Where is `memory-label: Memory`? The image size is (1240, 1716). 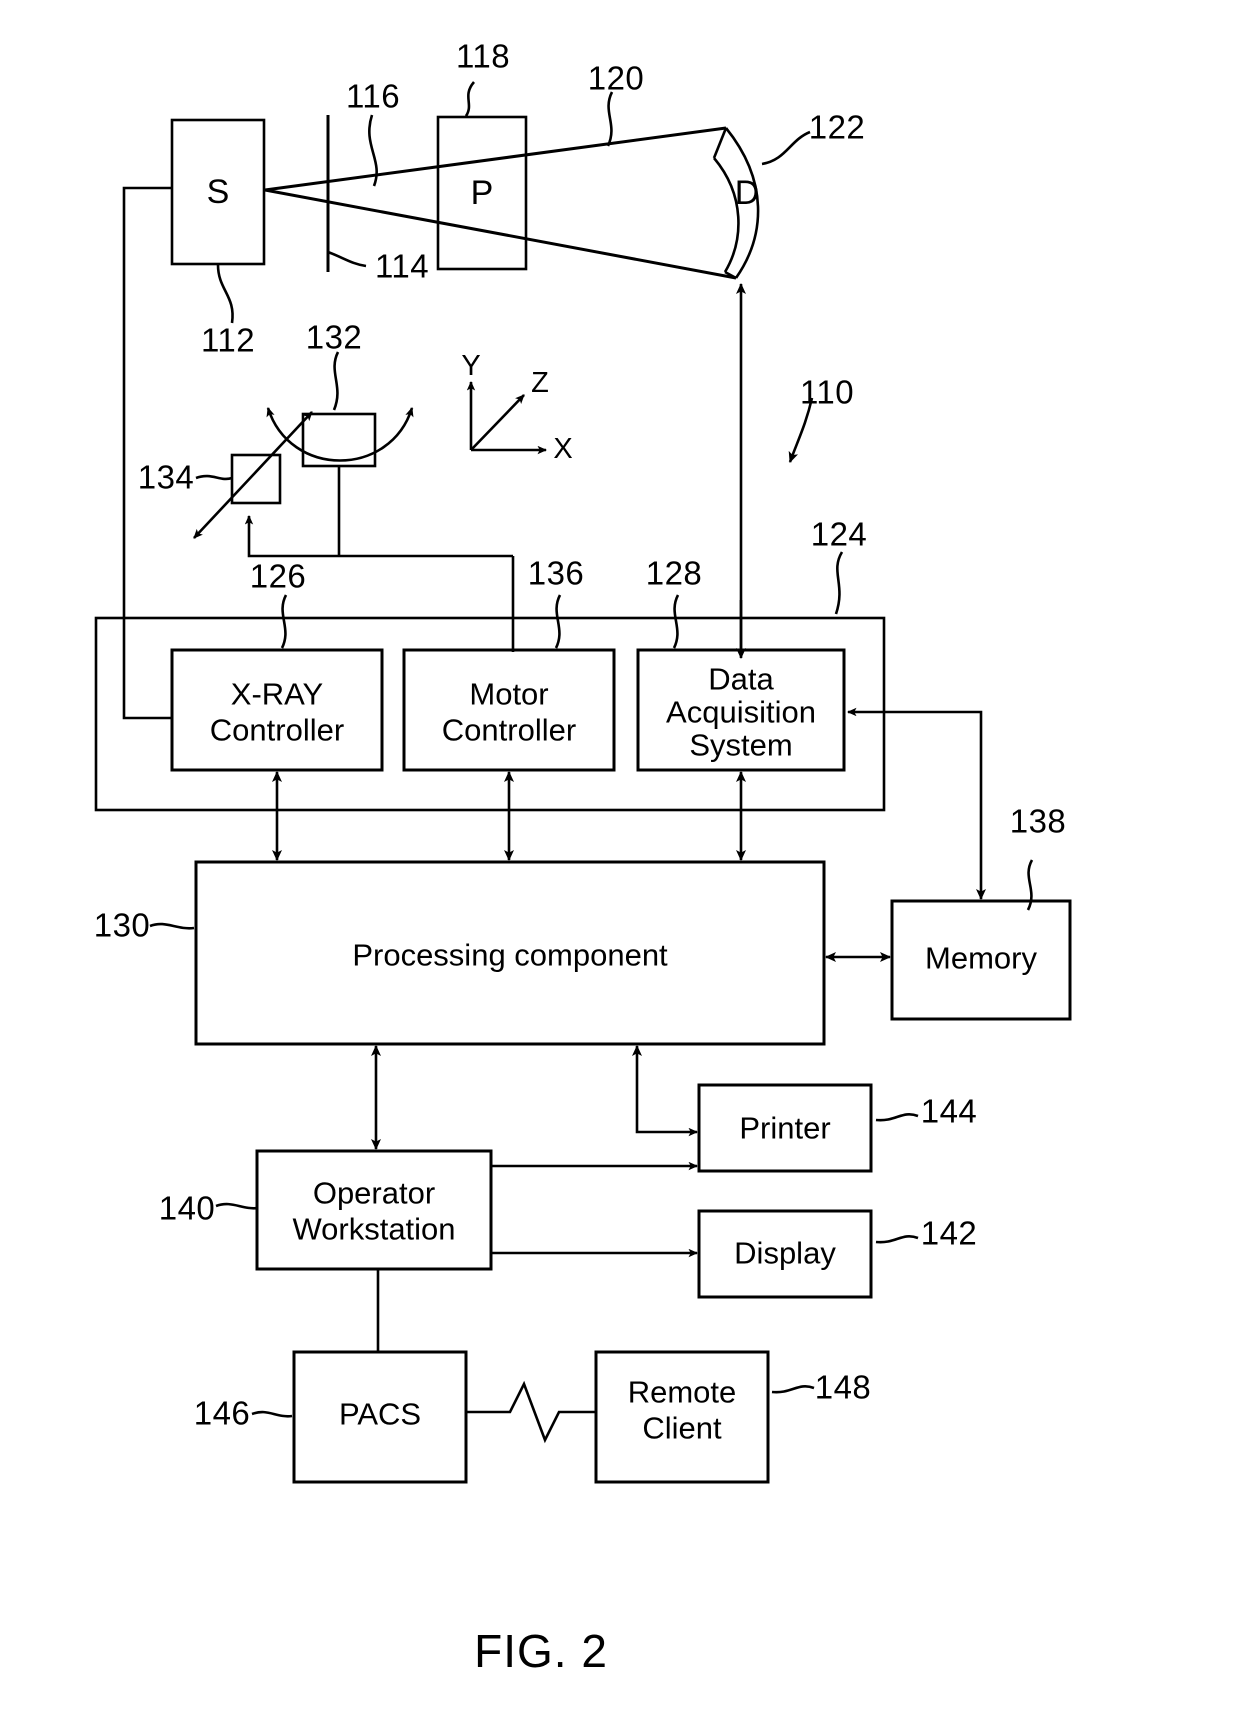
memory-label: Memory is located at coordinates (981, 958).